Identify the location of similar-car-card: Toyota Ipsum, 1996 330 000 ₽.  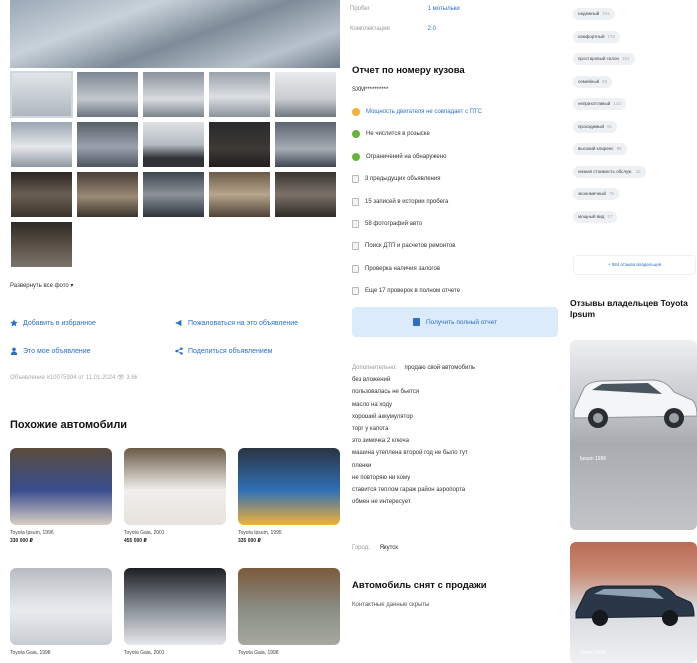
(61, 496).